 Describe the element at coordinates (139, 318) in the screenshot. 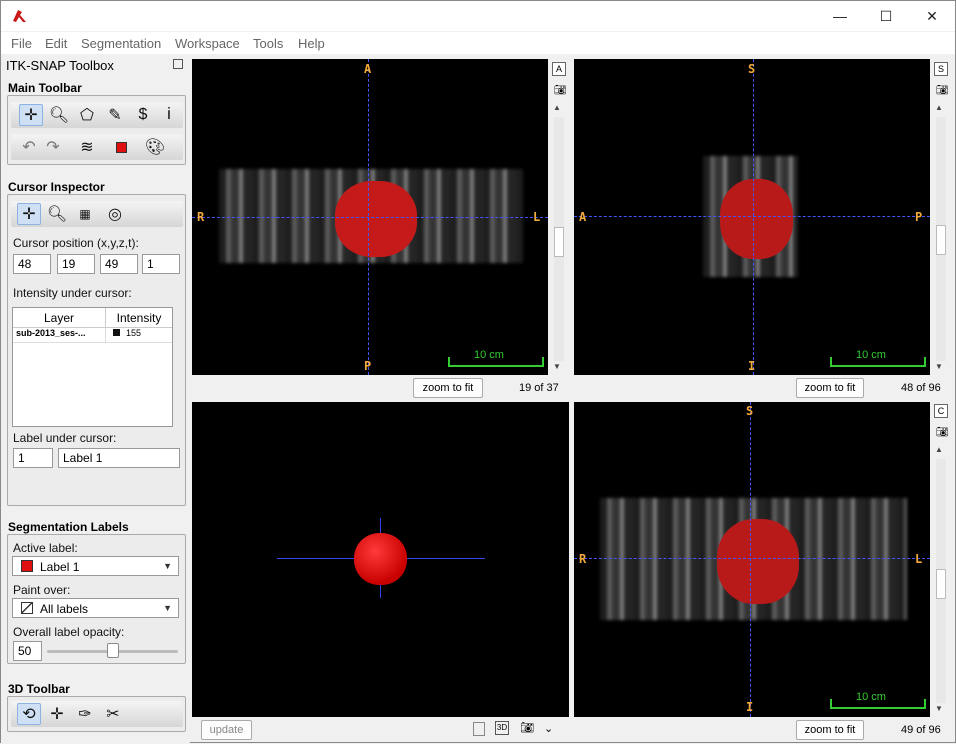

I see `intensity-column-header: Intensity` at that location.